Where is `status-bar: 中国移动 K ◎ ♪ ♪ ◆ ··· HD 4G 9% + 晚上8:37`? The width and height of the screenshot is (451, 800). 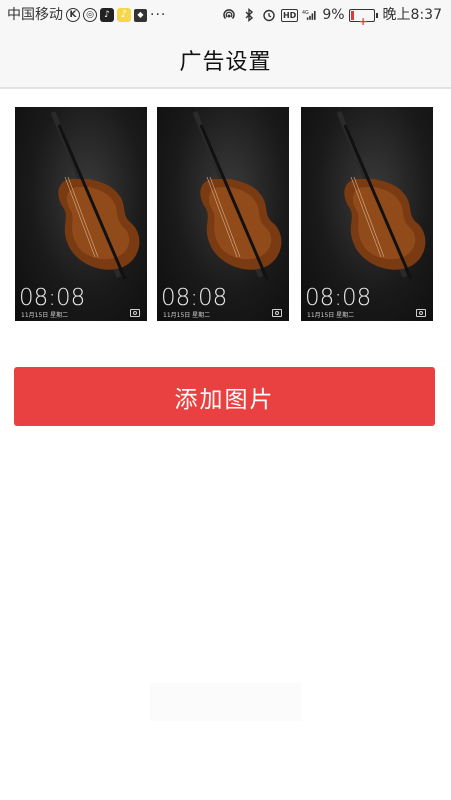 status-bar: 中国移动 K ◎ ♪ ♪ ◆ ··· HD 4G 9% + 晚上8:37 is located at coordinates (225, 15).